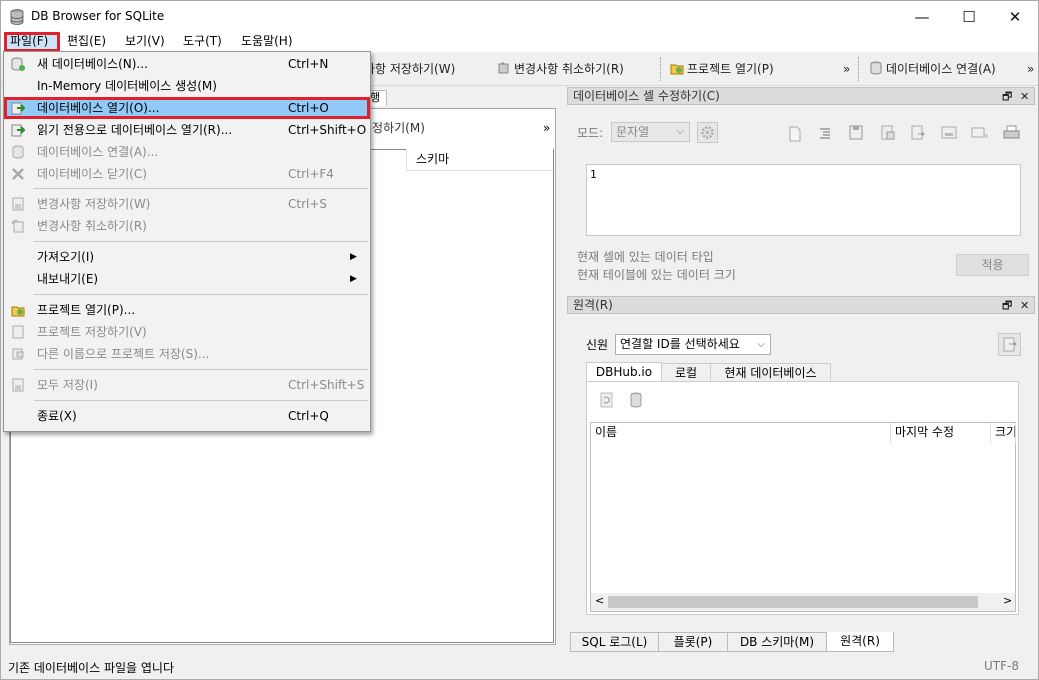 The image size is (1039, 680). What do you see at coordinates (846, 69) in the screenshot?
I see `toolbar-more-button: »` at bounding box center [846, 69].